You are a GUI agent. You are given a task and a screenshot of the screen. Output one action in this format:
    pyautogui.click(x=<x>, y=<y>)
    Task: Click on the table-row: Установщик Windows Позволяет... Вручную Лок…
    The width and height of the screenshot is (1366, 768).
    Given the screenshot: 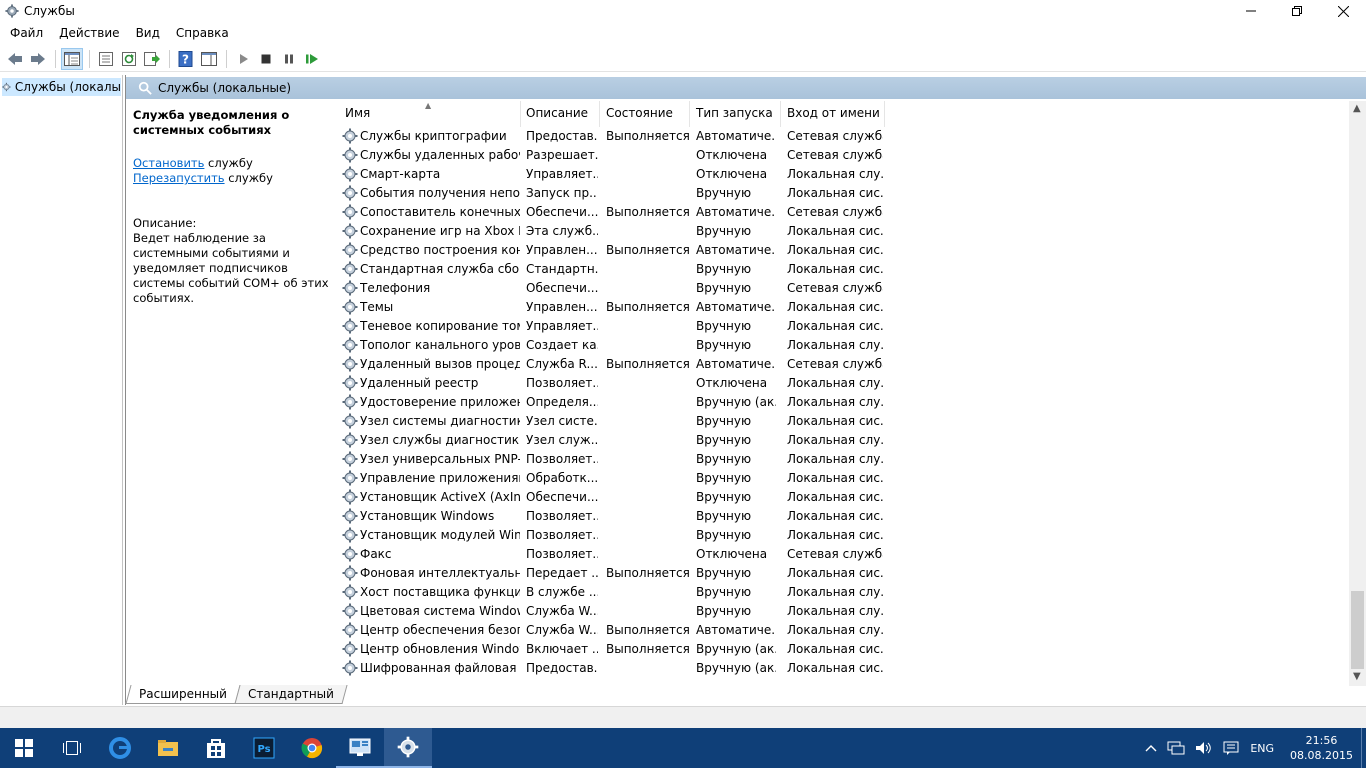 What is the action you would take?
    pyautogui.click(x=845, y=516)
    